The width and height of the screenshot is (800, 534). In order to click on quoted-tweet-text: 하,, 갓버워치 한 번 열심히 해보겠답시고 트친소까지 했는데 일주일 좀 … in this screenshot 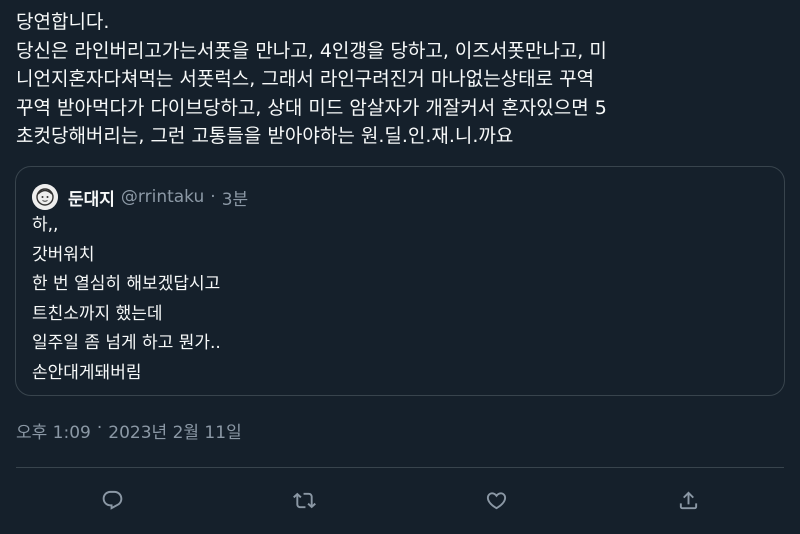, I will do `click(126, 299)`.